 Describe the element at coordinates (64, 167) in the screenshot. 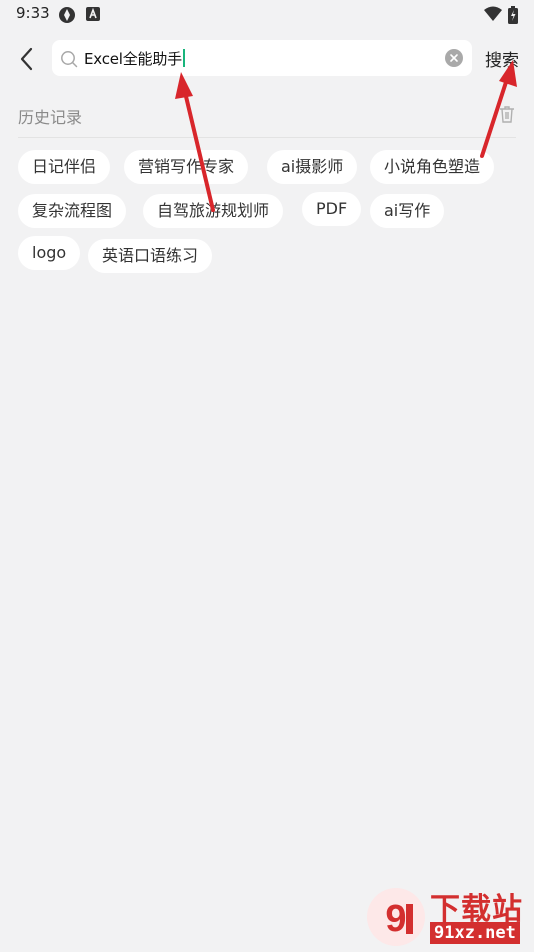

I see `history-chip: 日记伴侣` at that location.